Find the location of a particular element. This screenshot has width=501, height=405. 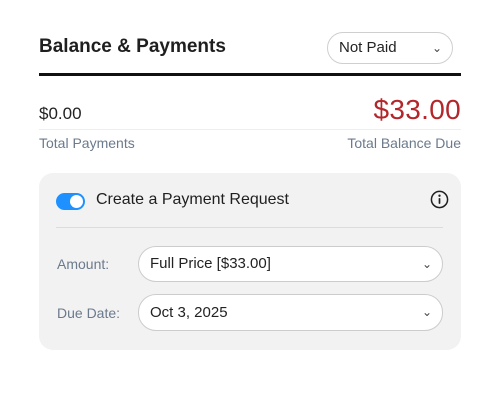

due-date-label: Due Date: is located at coordinates (89, 313).